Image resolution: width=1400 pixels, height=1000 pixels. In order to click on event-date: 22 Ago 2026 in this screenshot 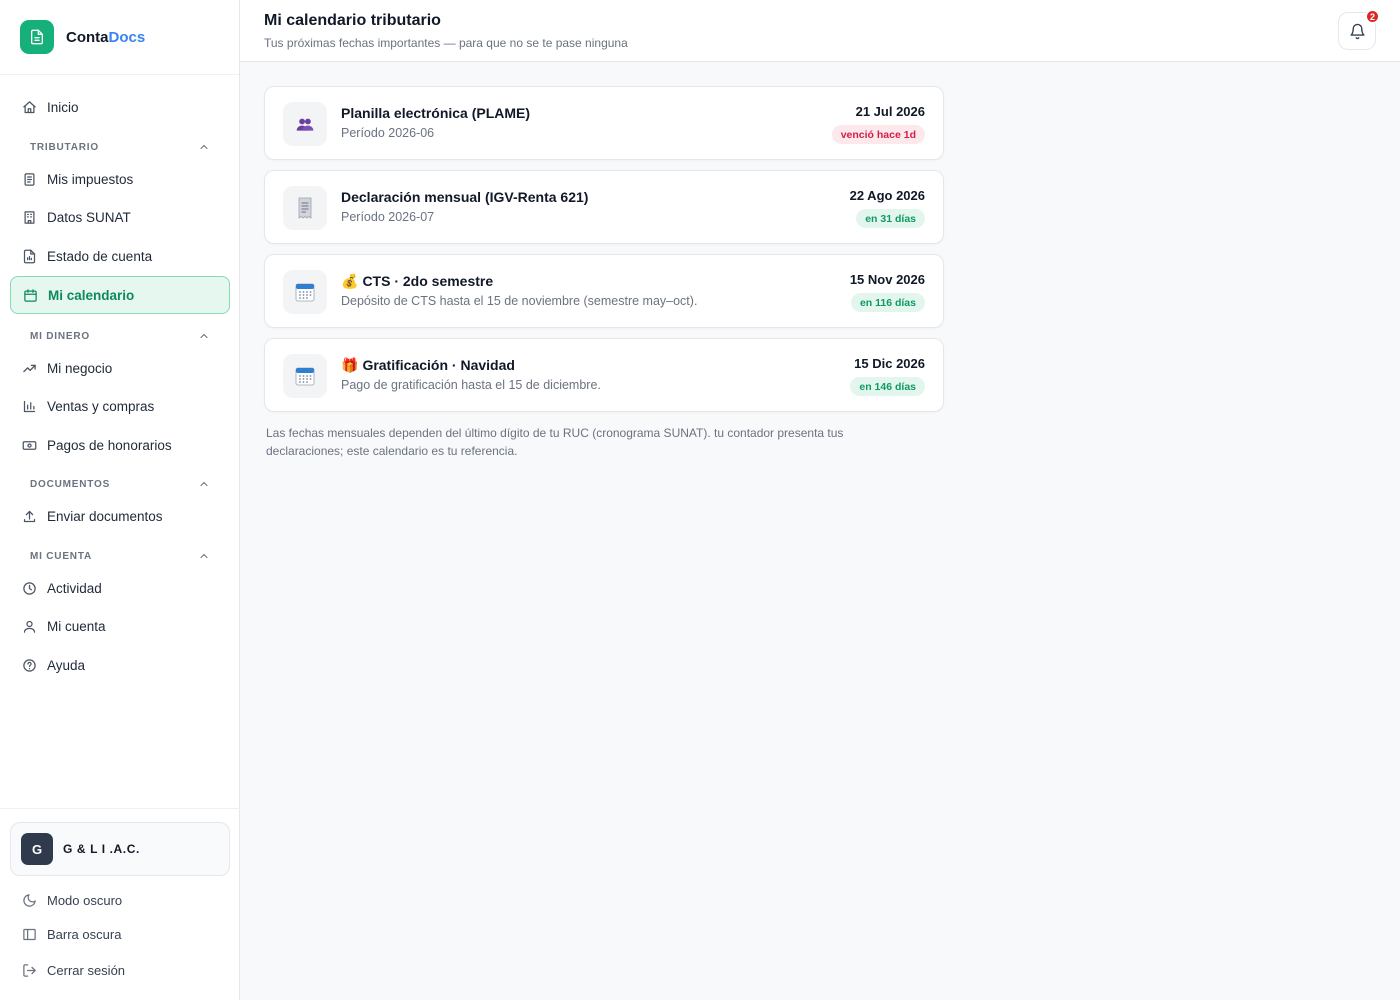, I will do `click(887, 195)`.